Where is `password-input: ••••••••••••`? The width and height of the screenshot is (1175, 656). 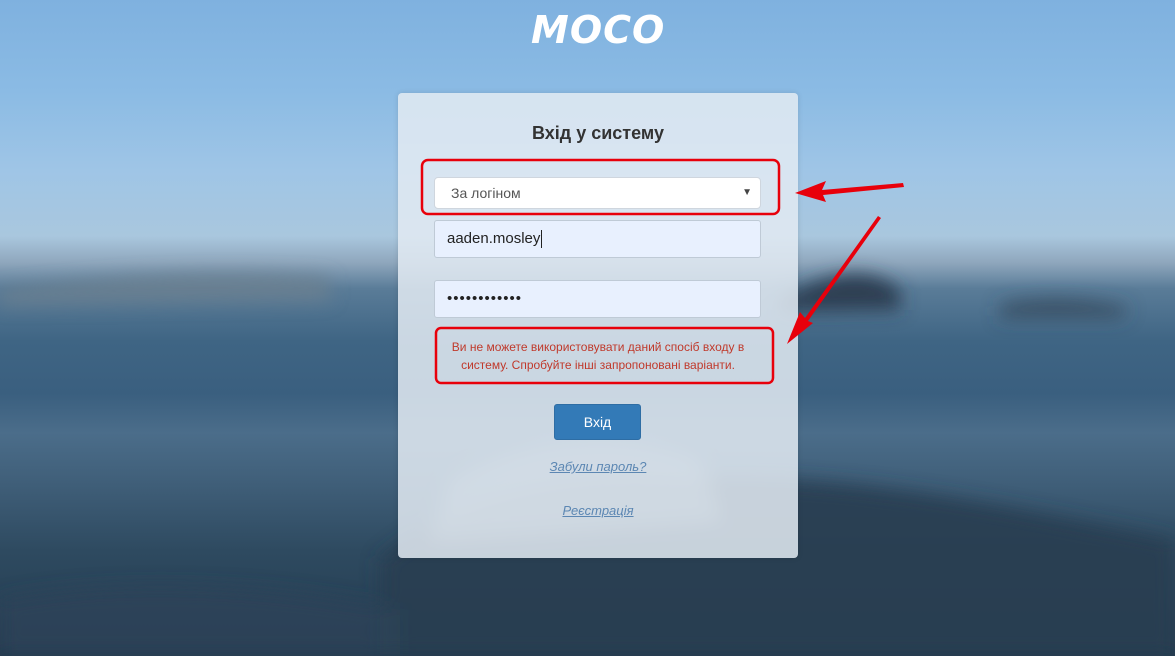
password-input: •••••••••••• is located at coordinates (597, 299).